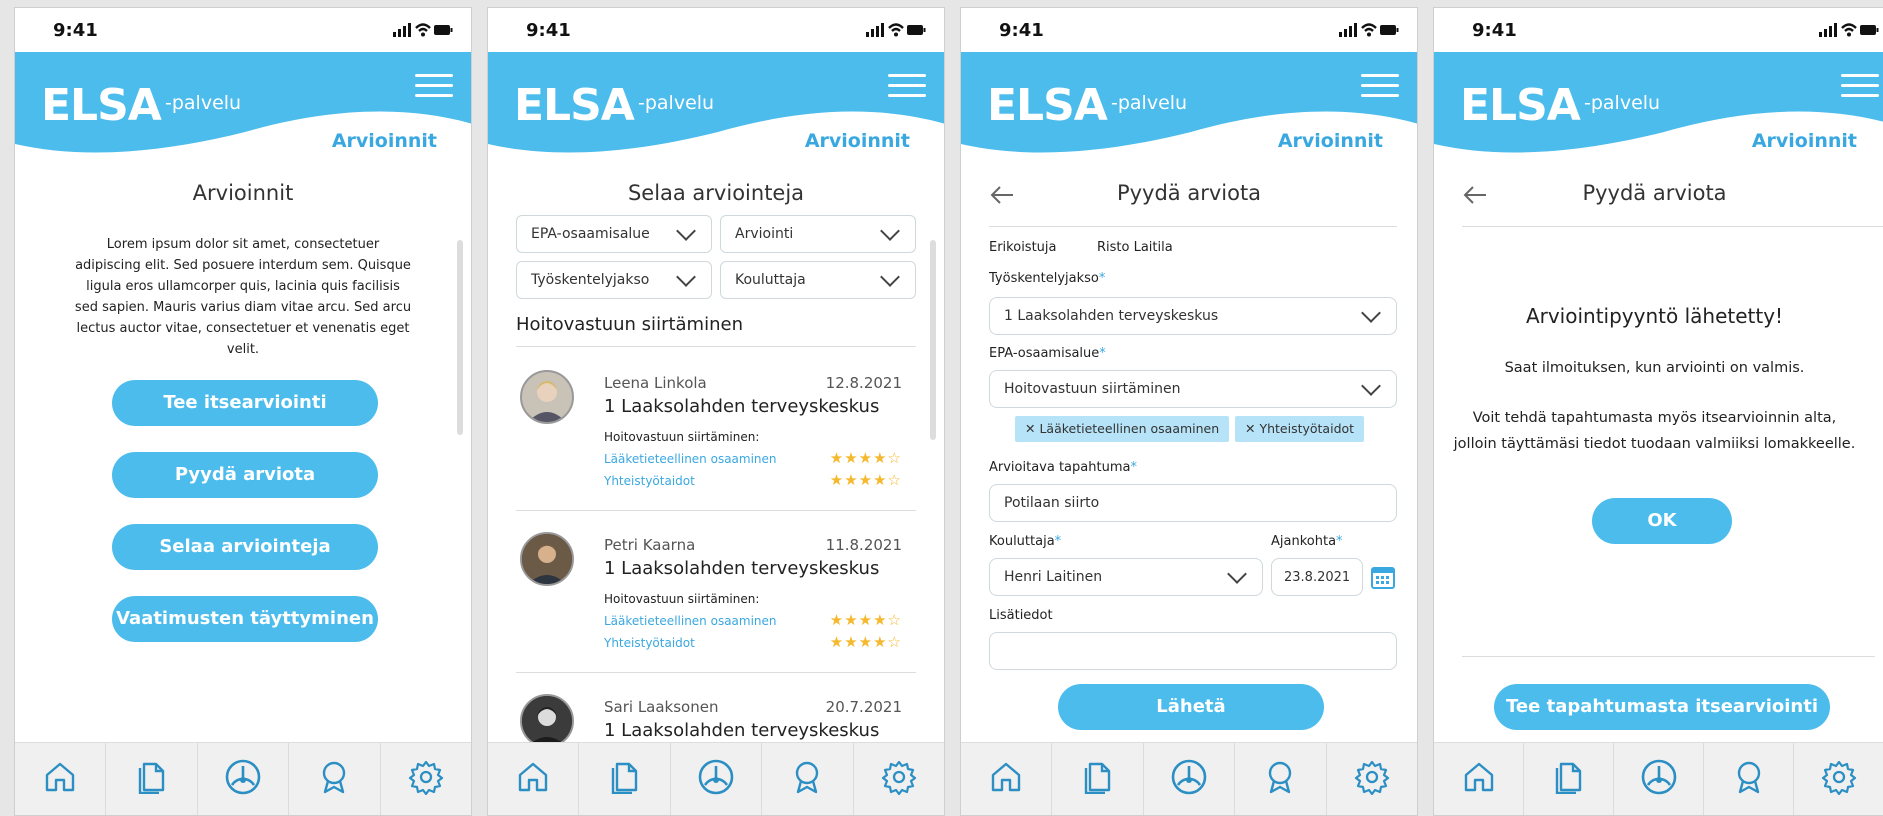 The height and width of the screenshot is (816, 1883). What do you see at coordinates (1662, 521) in the screenshot?
I see `ok-button: OK` at bounding box center [1662, 521].